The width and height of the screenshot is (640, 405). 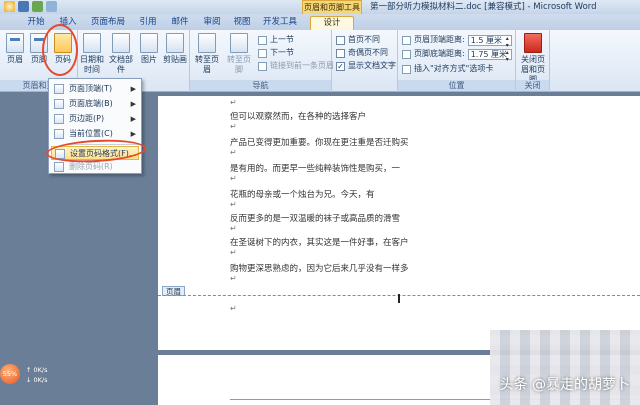 I want to click on footer-bottom-input: 1.75 厘米, so click(x=489, y=55).